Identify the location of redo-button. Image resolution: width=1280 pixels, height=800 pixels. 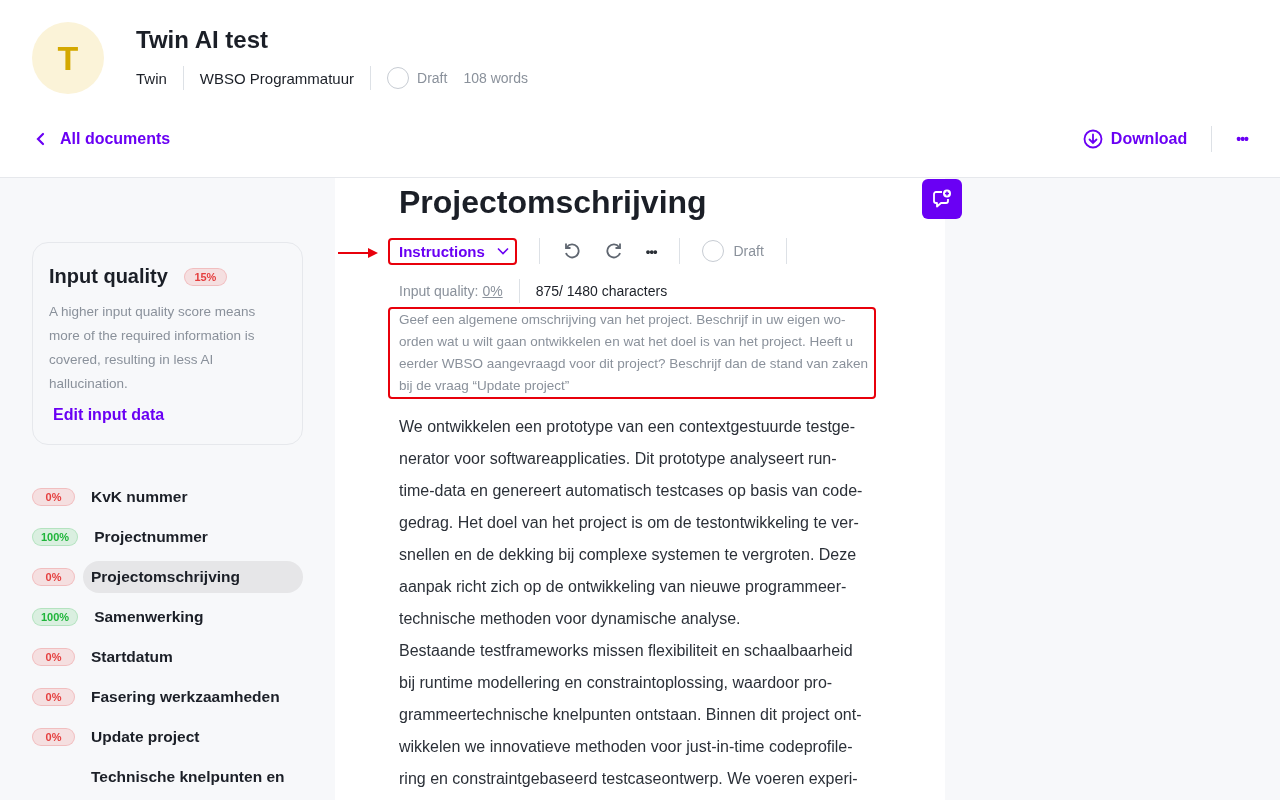
(613, 251).